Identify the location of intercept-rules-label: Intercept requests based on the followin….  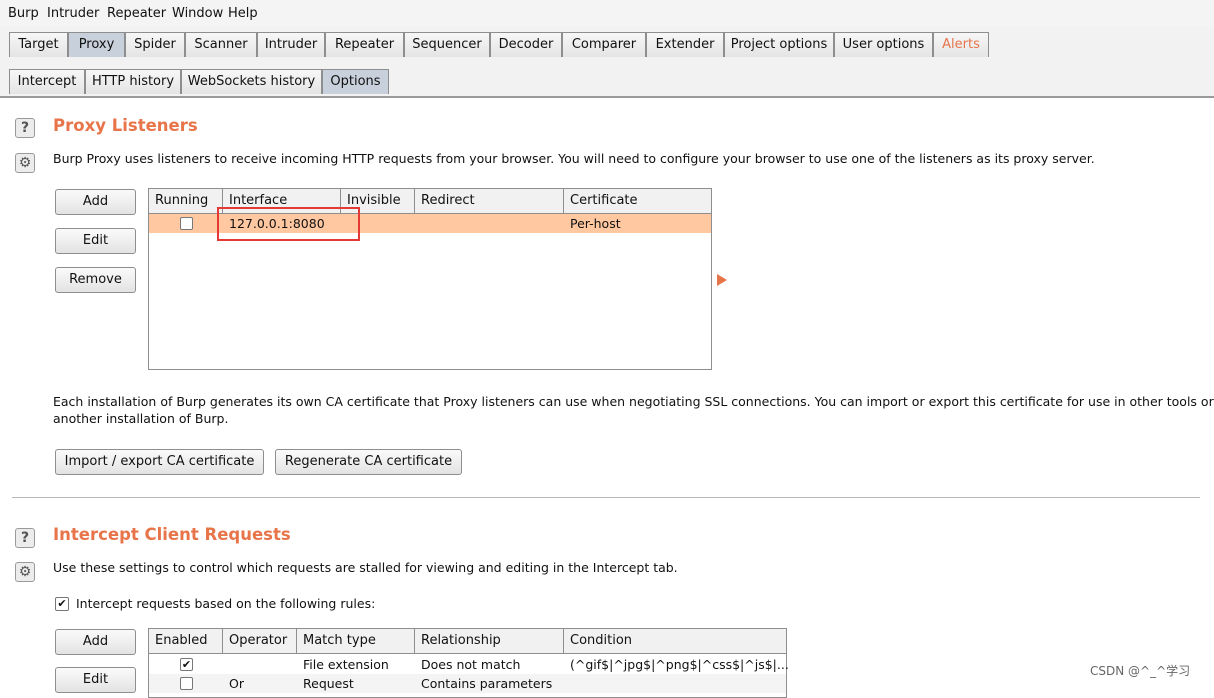
(226, 603).